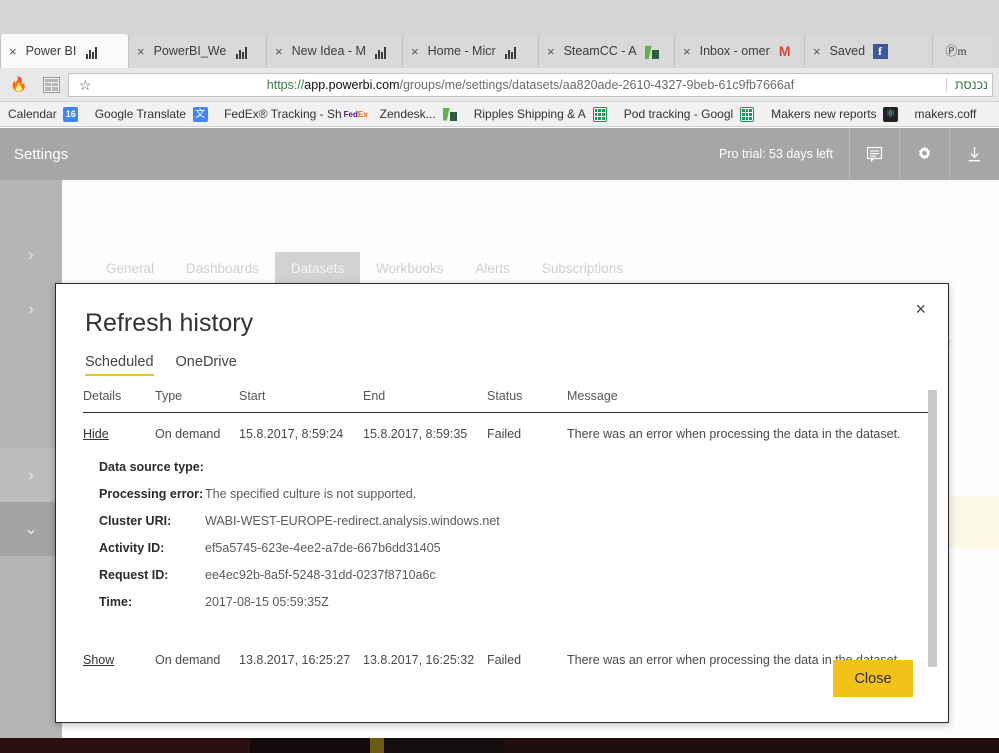 The height and width of the screenshot is (753, 999). I want to click on desktop-bottom-strip, so click(499, 745).